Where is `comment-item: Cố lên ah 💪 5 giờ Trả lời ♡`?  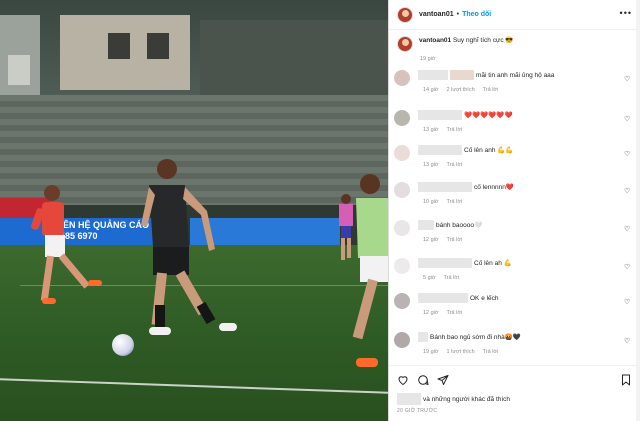 comment-item: Cố lên ah 💪 5 giờ Trả lời ♡ is located at coordinates (514, 273).